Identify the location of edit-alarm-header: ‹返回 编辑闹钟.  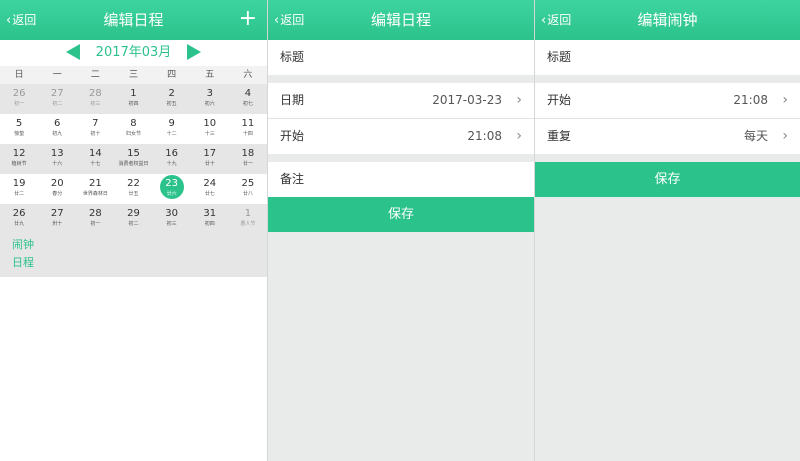
(667, 20).